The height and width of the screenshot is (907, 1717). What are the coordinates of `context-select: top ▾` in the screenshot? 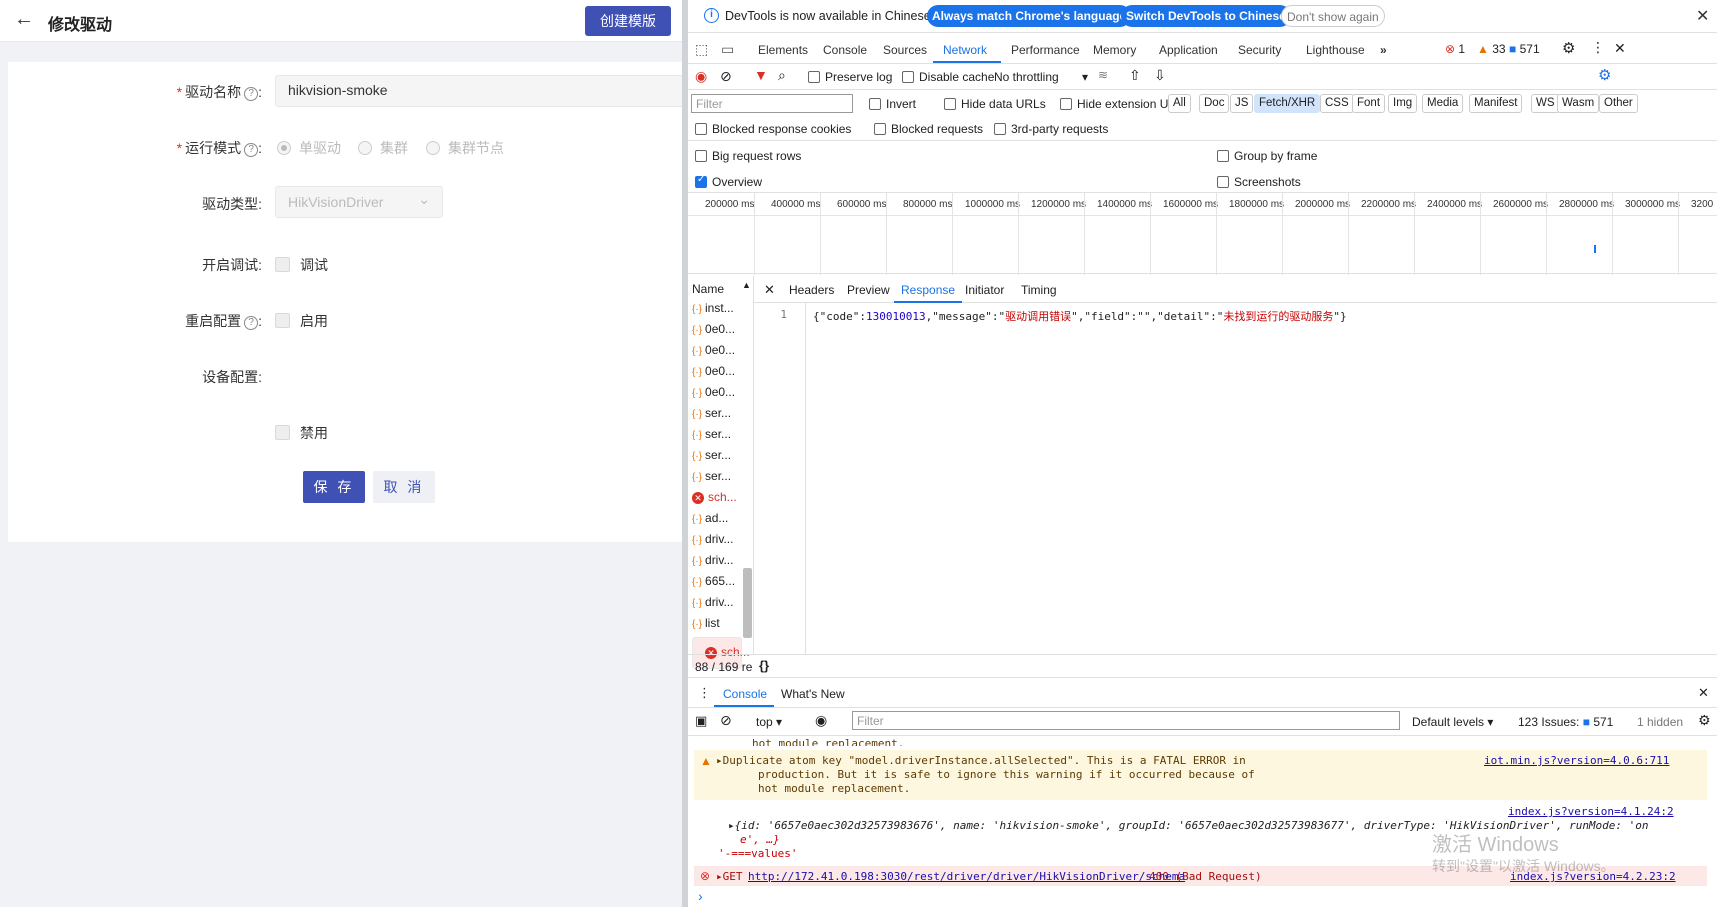 It's located at (769, 722).